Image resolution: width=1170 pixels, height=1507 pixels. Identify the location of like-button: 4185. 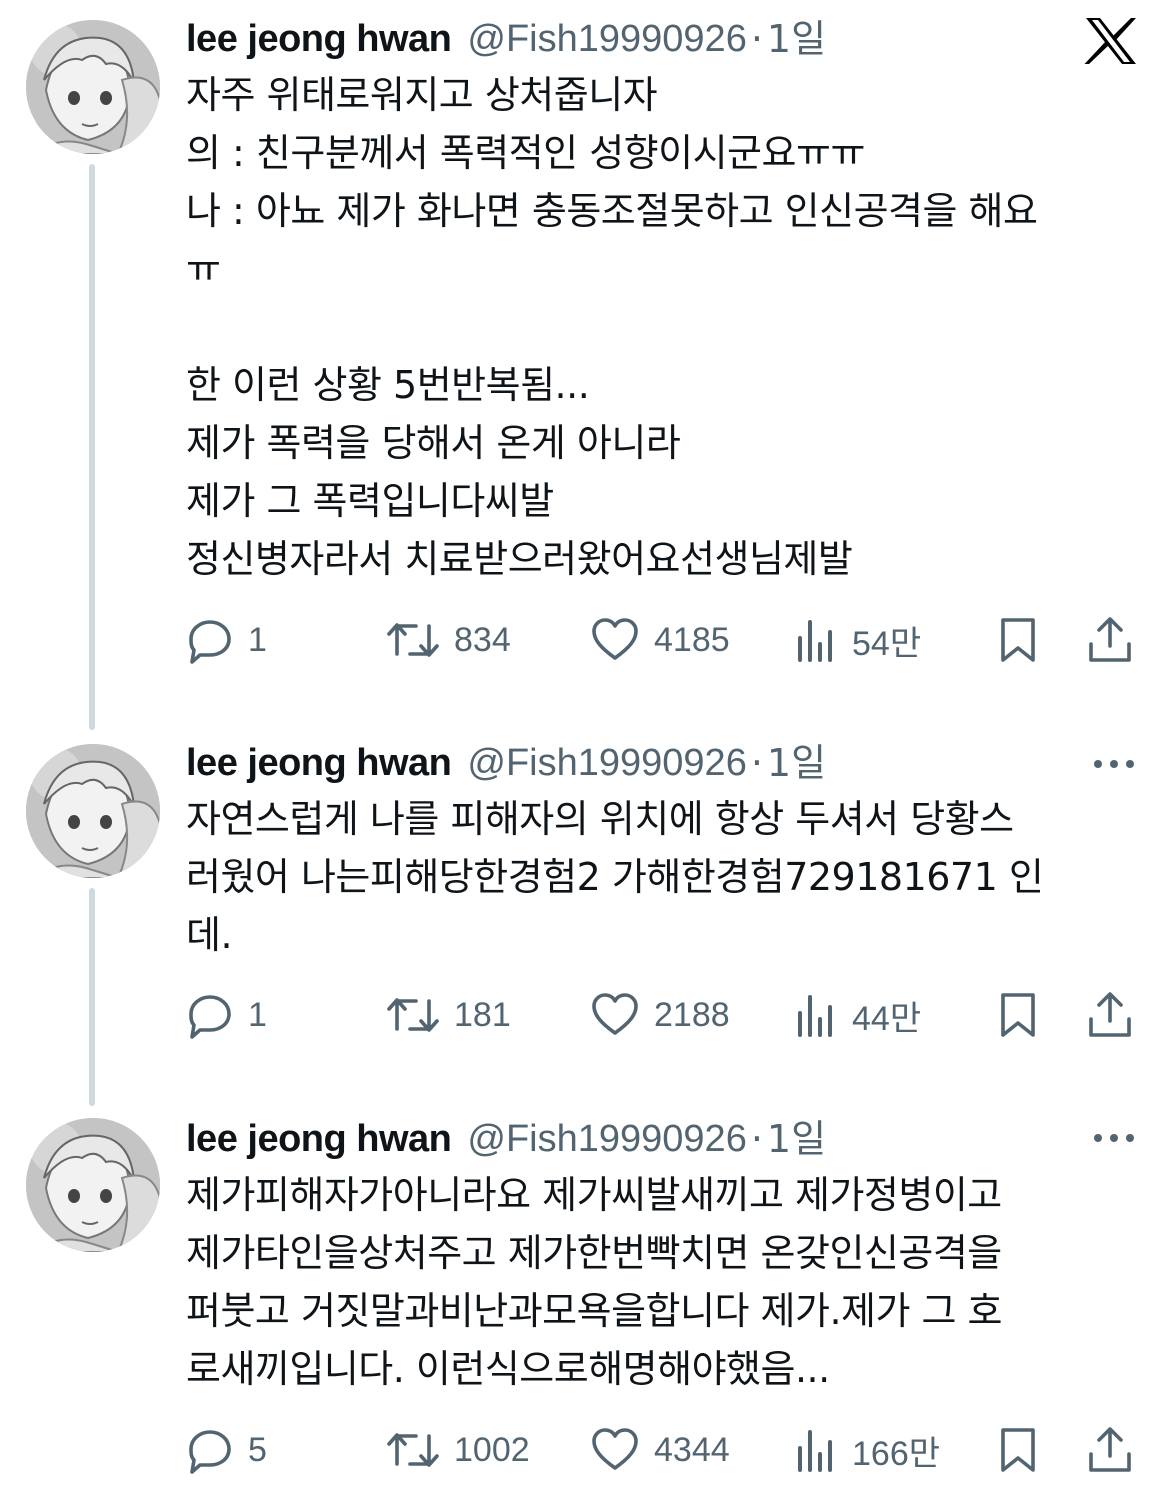
(660, 640).